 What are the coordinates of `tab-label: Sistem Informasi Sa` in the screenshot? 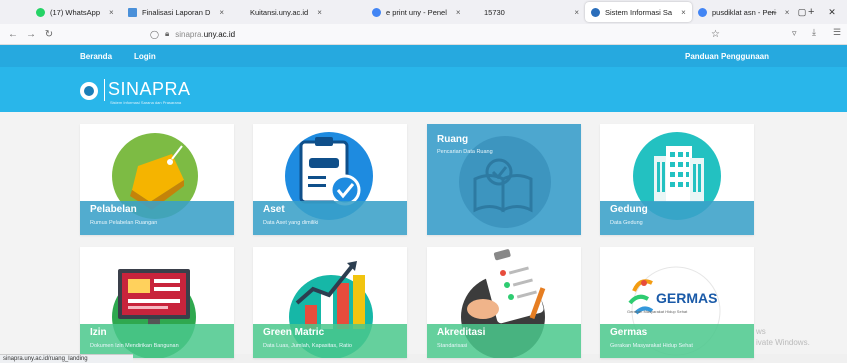 It's located at (639, 12).